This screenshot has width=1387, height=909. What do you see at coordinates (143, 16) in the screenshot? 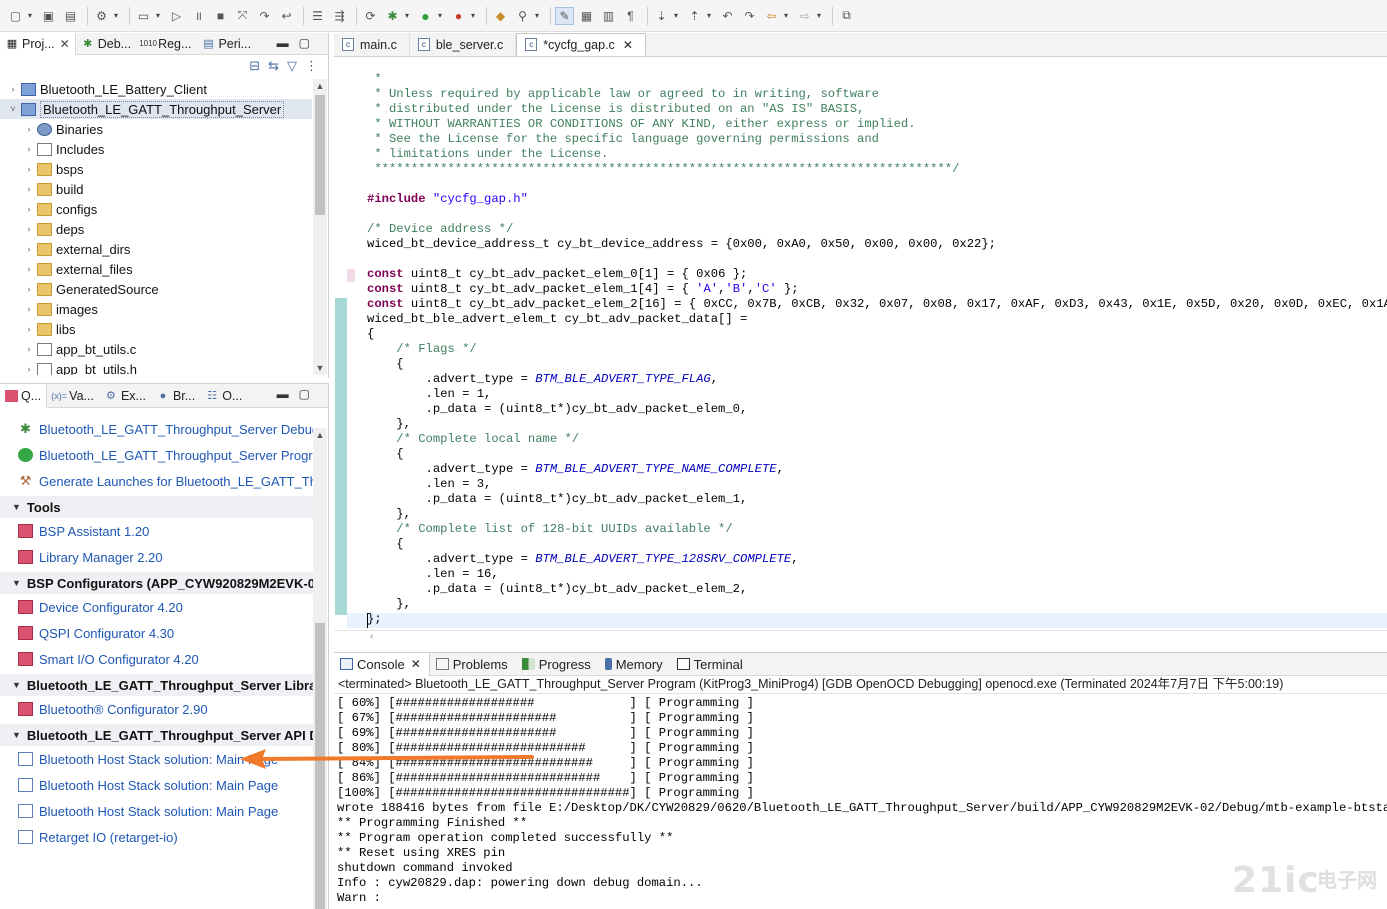
I see `terminal-icon: ▭` at bounding box center [143, 16].